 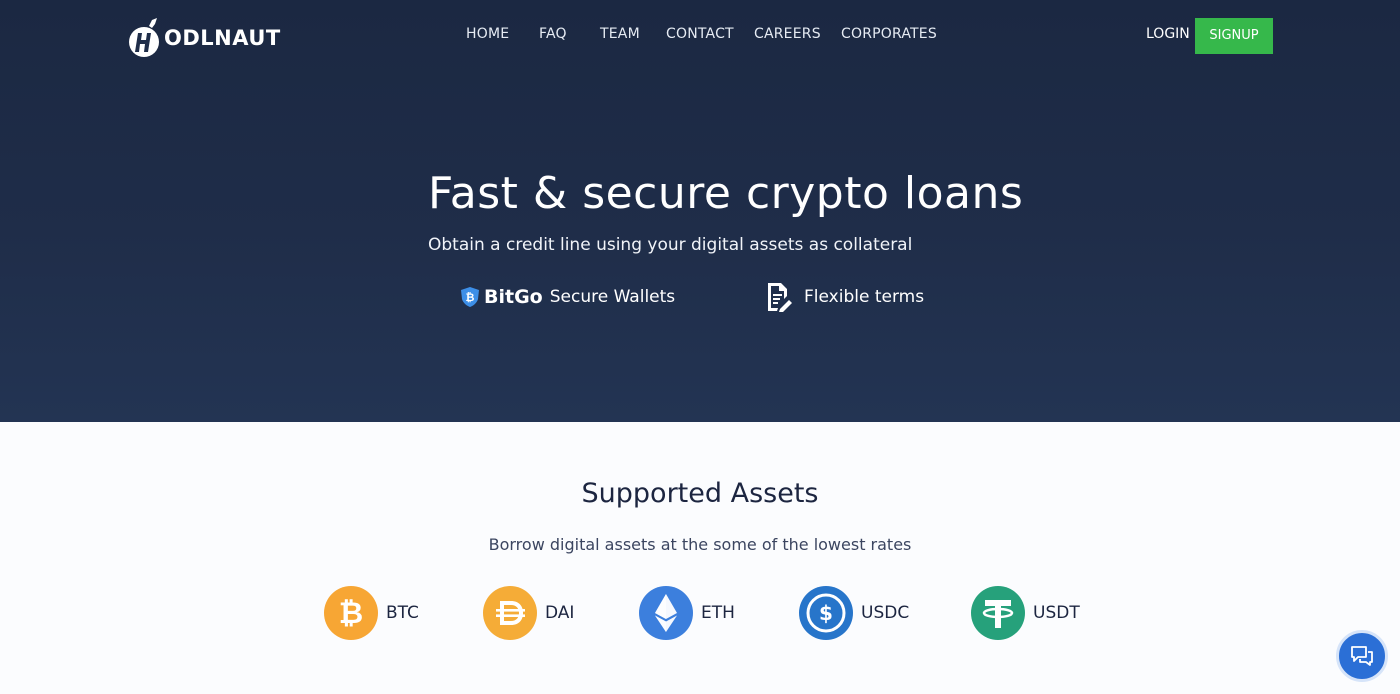 I want to click on feature-bitgo-wallets: ₿ BitGo Secure Wallets, so click(x=567, y=297).